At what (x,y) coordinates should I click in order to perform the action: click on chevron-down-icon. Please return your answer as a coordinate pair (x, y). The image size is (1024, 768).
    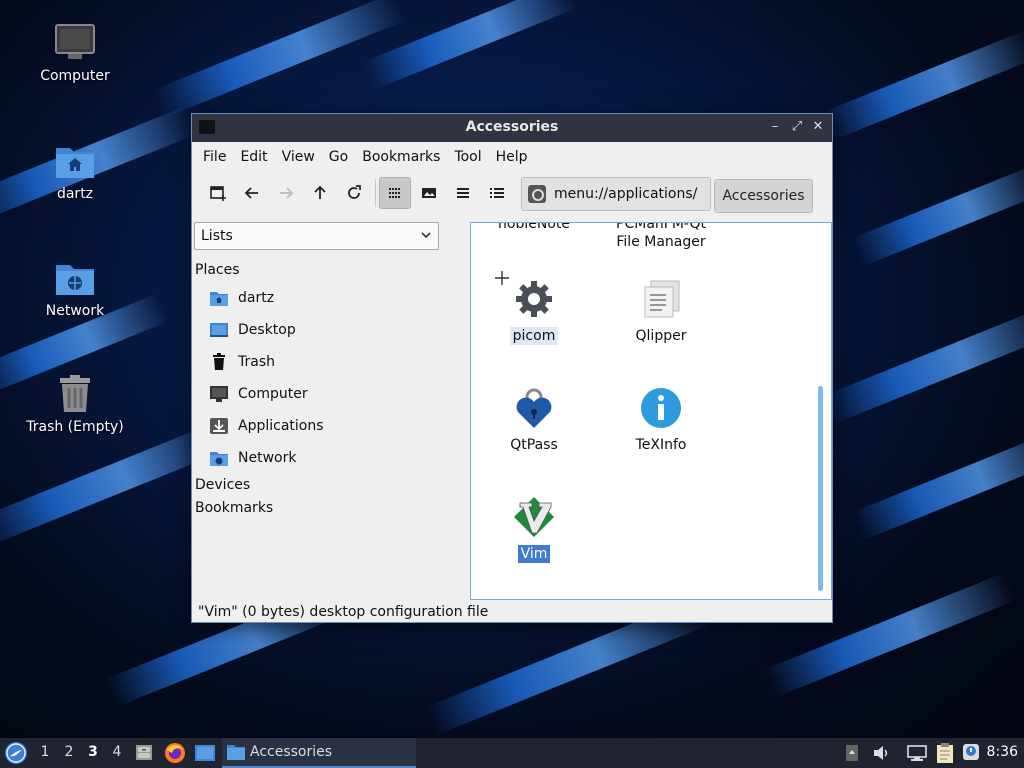
    Looking at the image, I should click on (426, 240).